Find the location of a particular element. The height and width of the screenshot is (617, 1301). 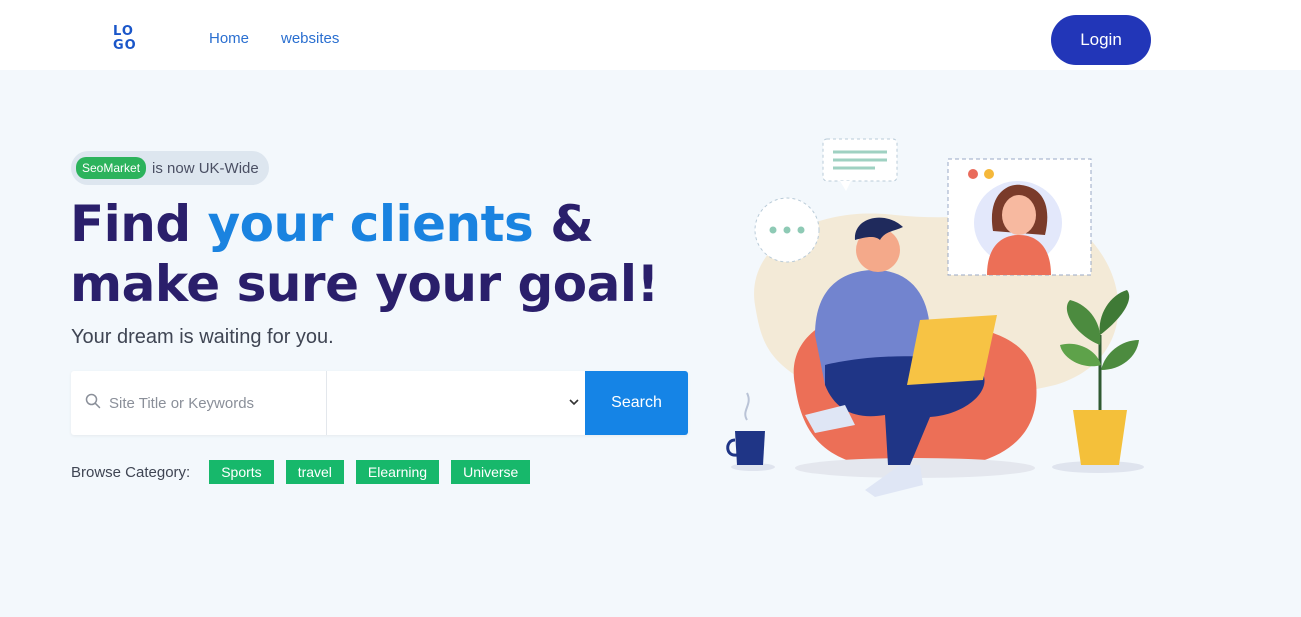

search-form: Search is located at coordinates (379, 403).